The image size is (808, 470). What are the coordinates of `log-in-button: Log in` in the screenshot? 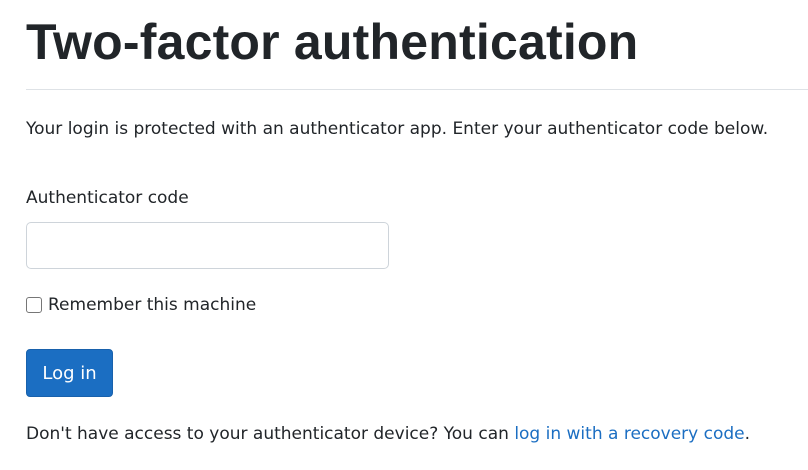 It's located at (69, 373).